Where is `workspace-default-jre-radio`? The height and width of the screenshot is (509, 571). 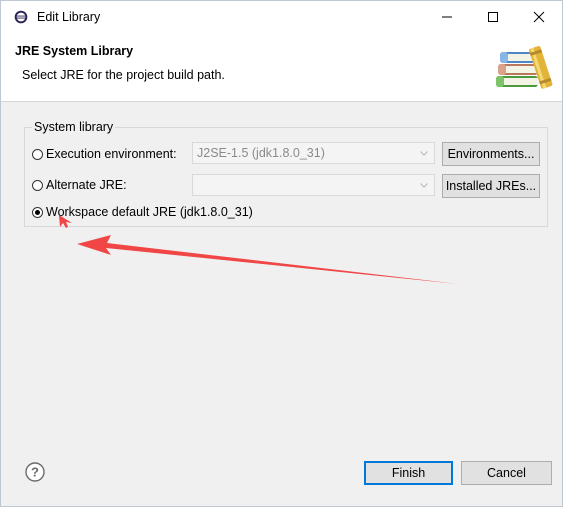 workspace-default-jre-radio is located at coordinates (37, 212).